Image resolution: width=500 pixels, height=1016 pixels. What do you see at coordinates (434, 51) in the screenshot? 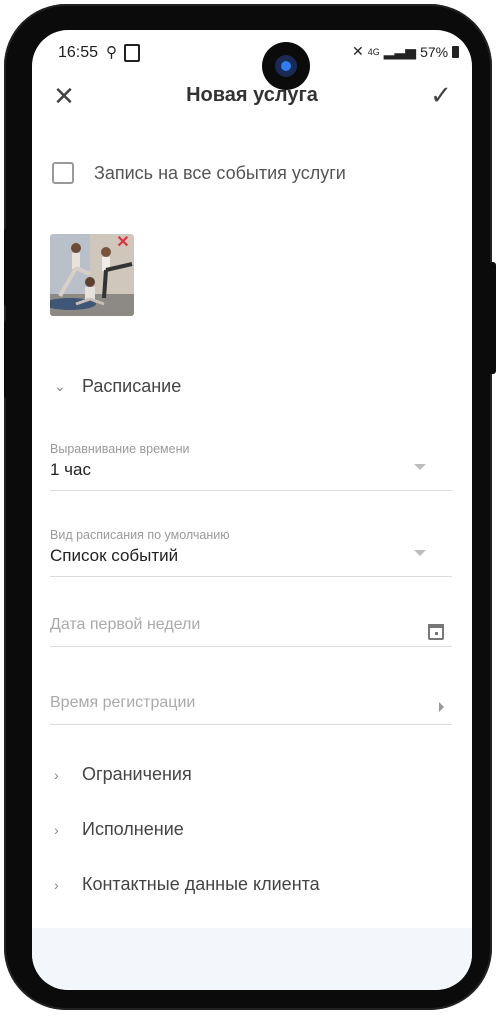
I see `battery-level: 57%` at bounding box center [434, 51].